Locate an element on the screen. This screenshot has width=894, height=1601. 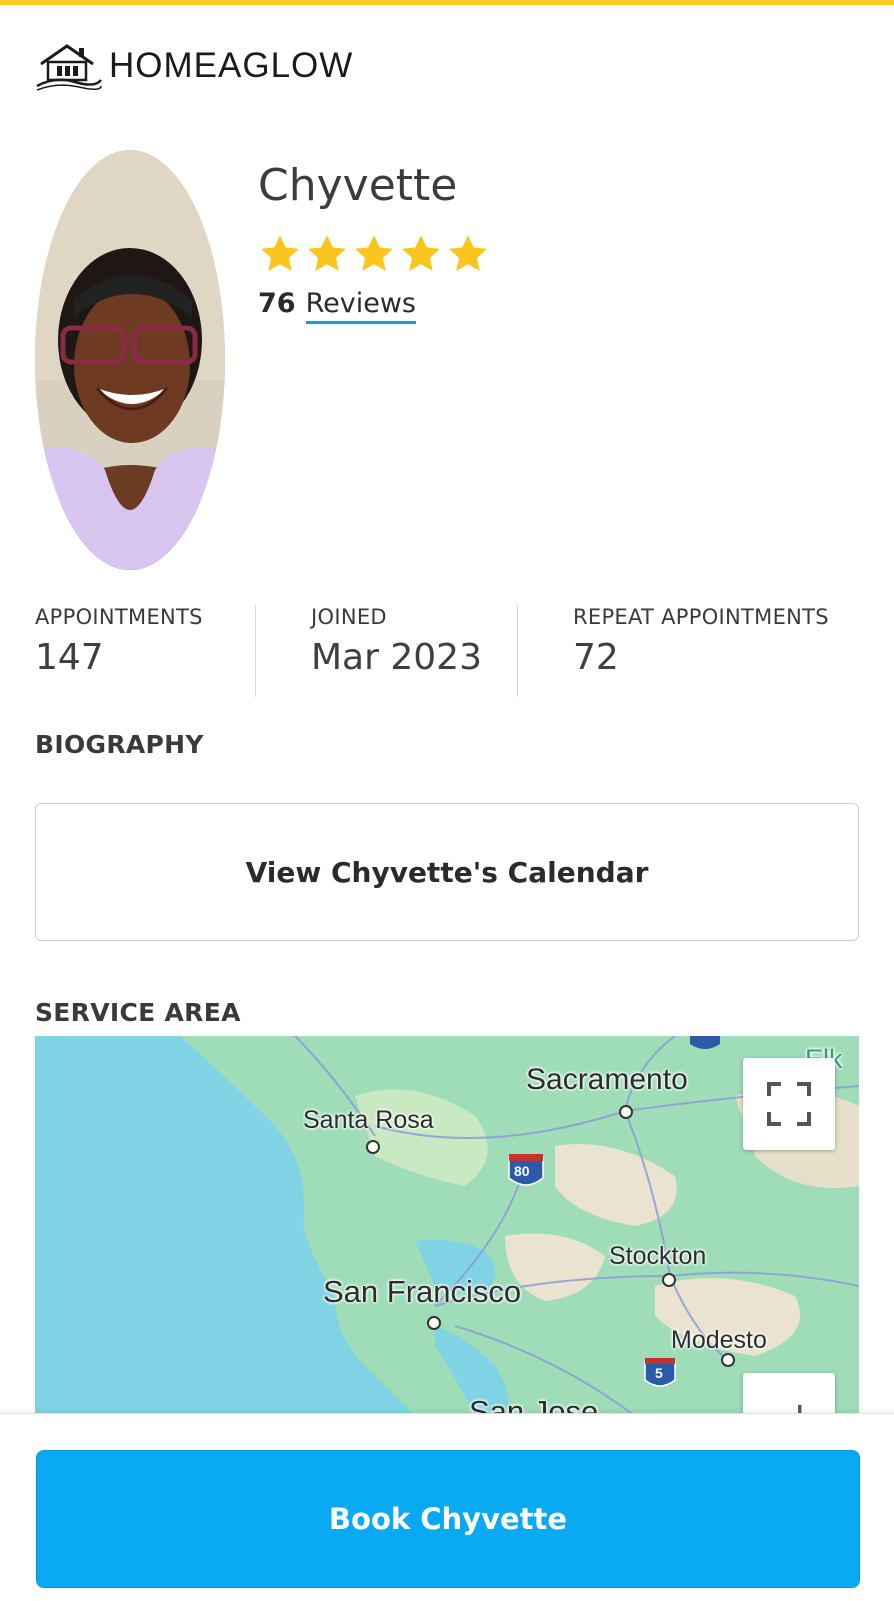
map-label-modesto: Modesto is located at coordinates (719, 1340).